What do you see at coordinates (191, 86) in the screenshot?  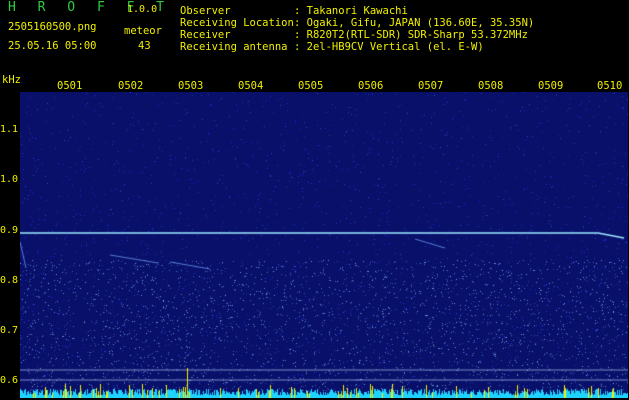 I see `x-tick-label: 0503` at bounding box center [191, 86].